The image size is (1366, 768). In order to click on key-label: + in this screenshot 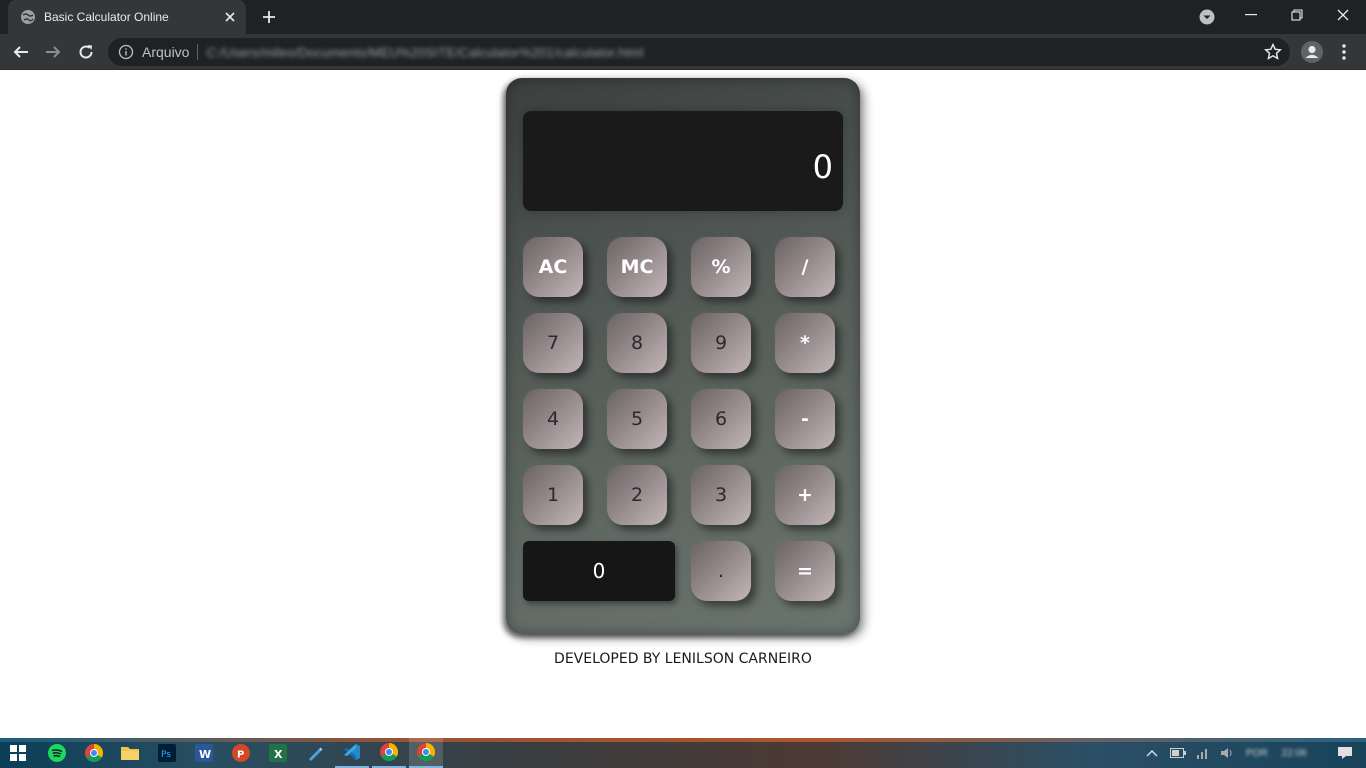, I will do `click(805, 495)`.